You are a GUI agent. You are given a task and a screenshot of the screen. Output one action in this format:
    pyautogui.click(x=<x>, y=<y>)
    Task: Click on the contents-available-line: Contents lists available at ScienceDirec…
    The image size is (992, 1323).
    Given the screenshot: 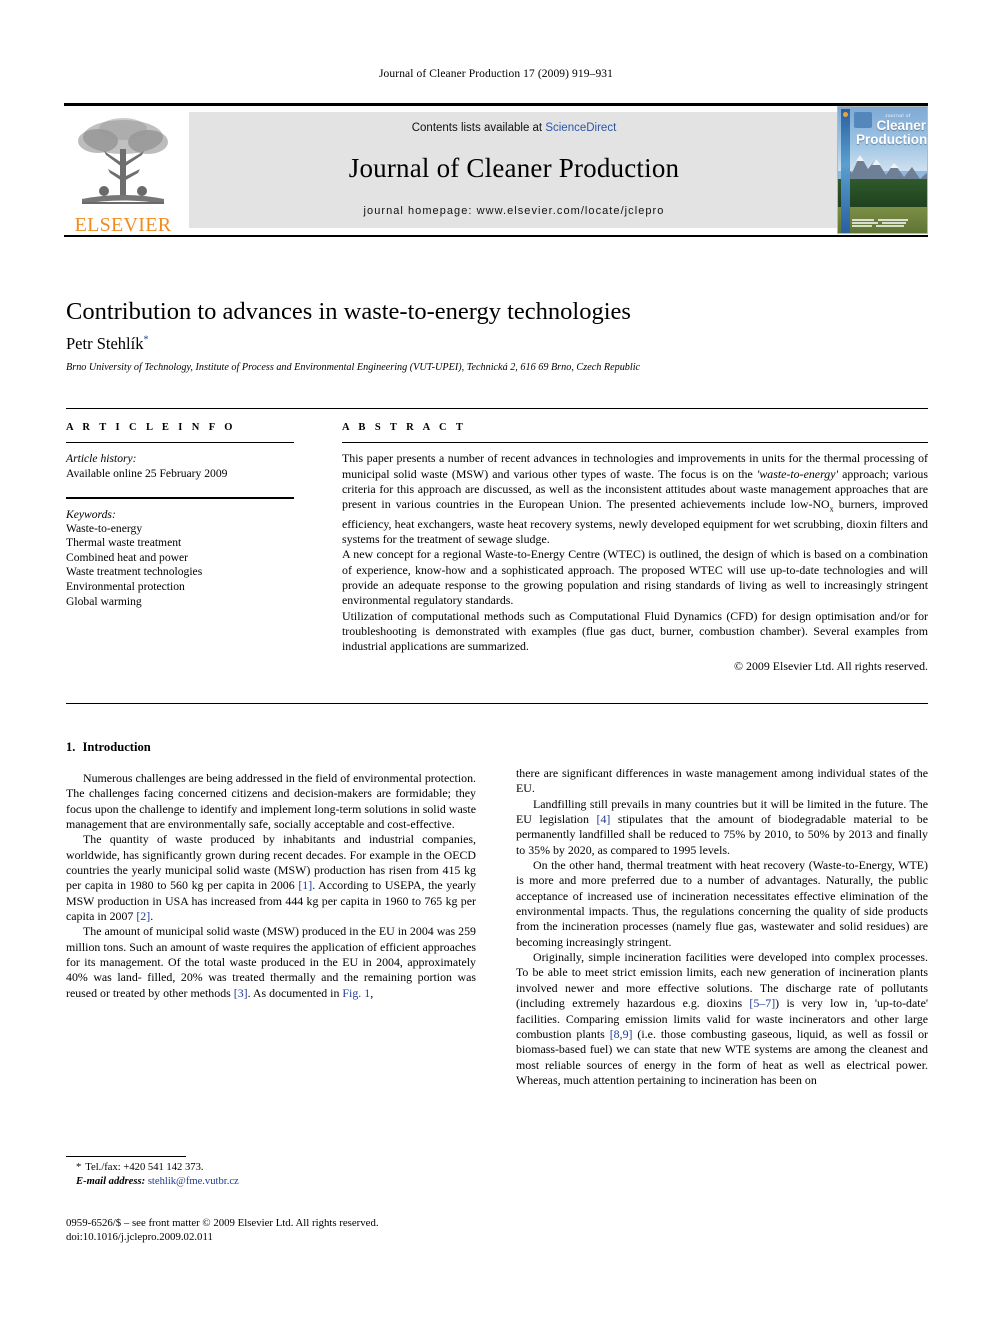 What is the action you would take?
    pyautogui.click(x=514, y=128)
    